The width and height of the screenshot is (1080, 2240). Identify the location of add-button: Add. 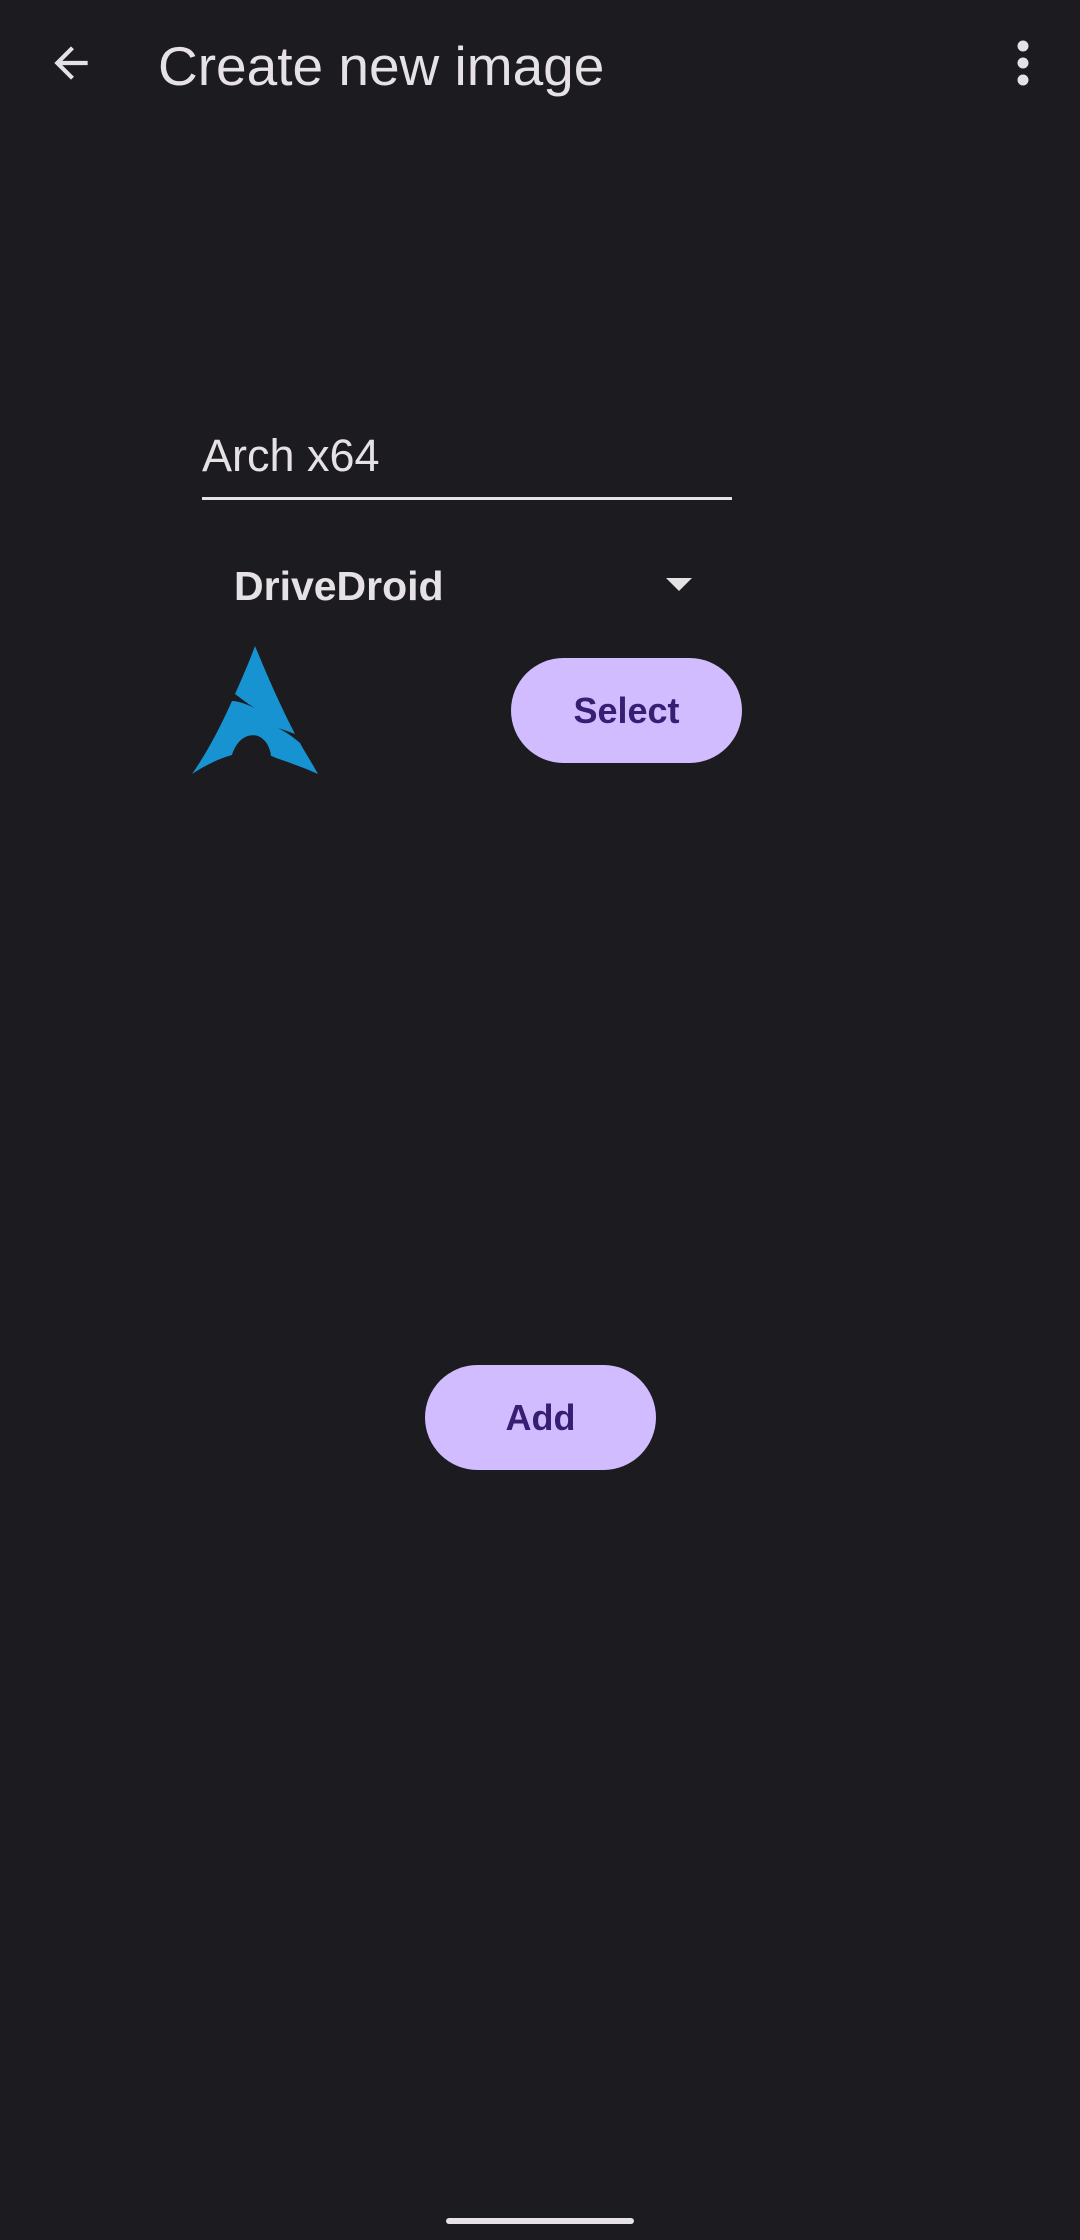
(540, 1417).